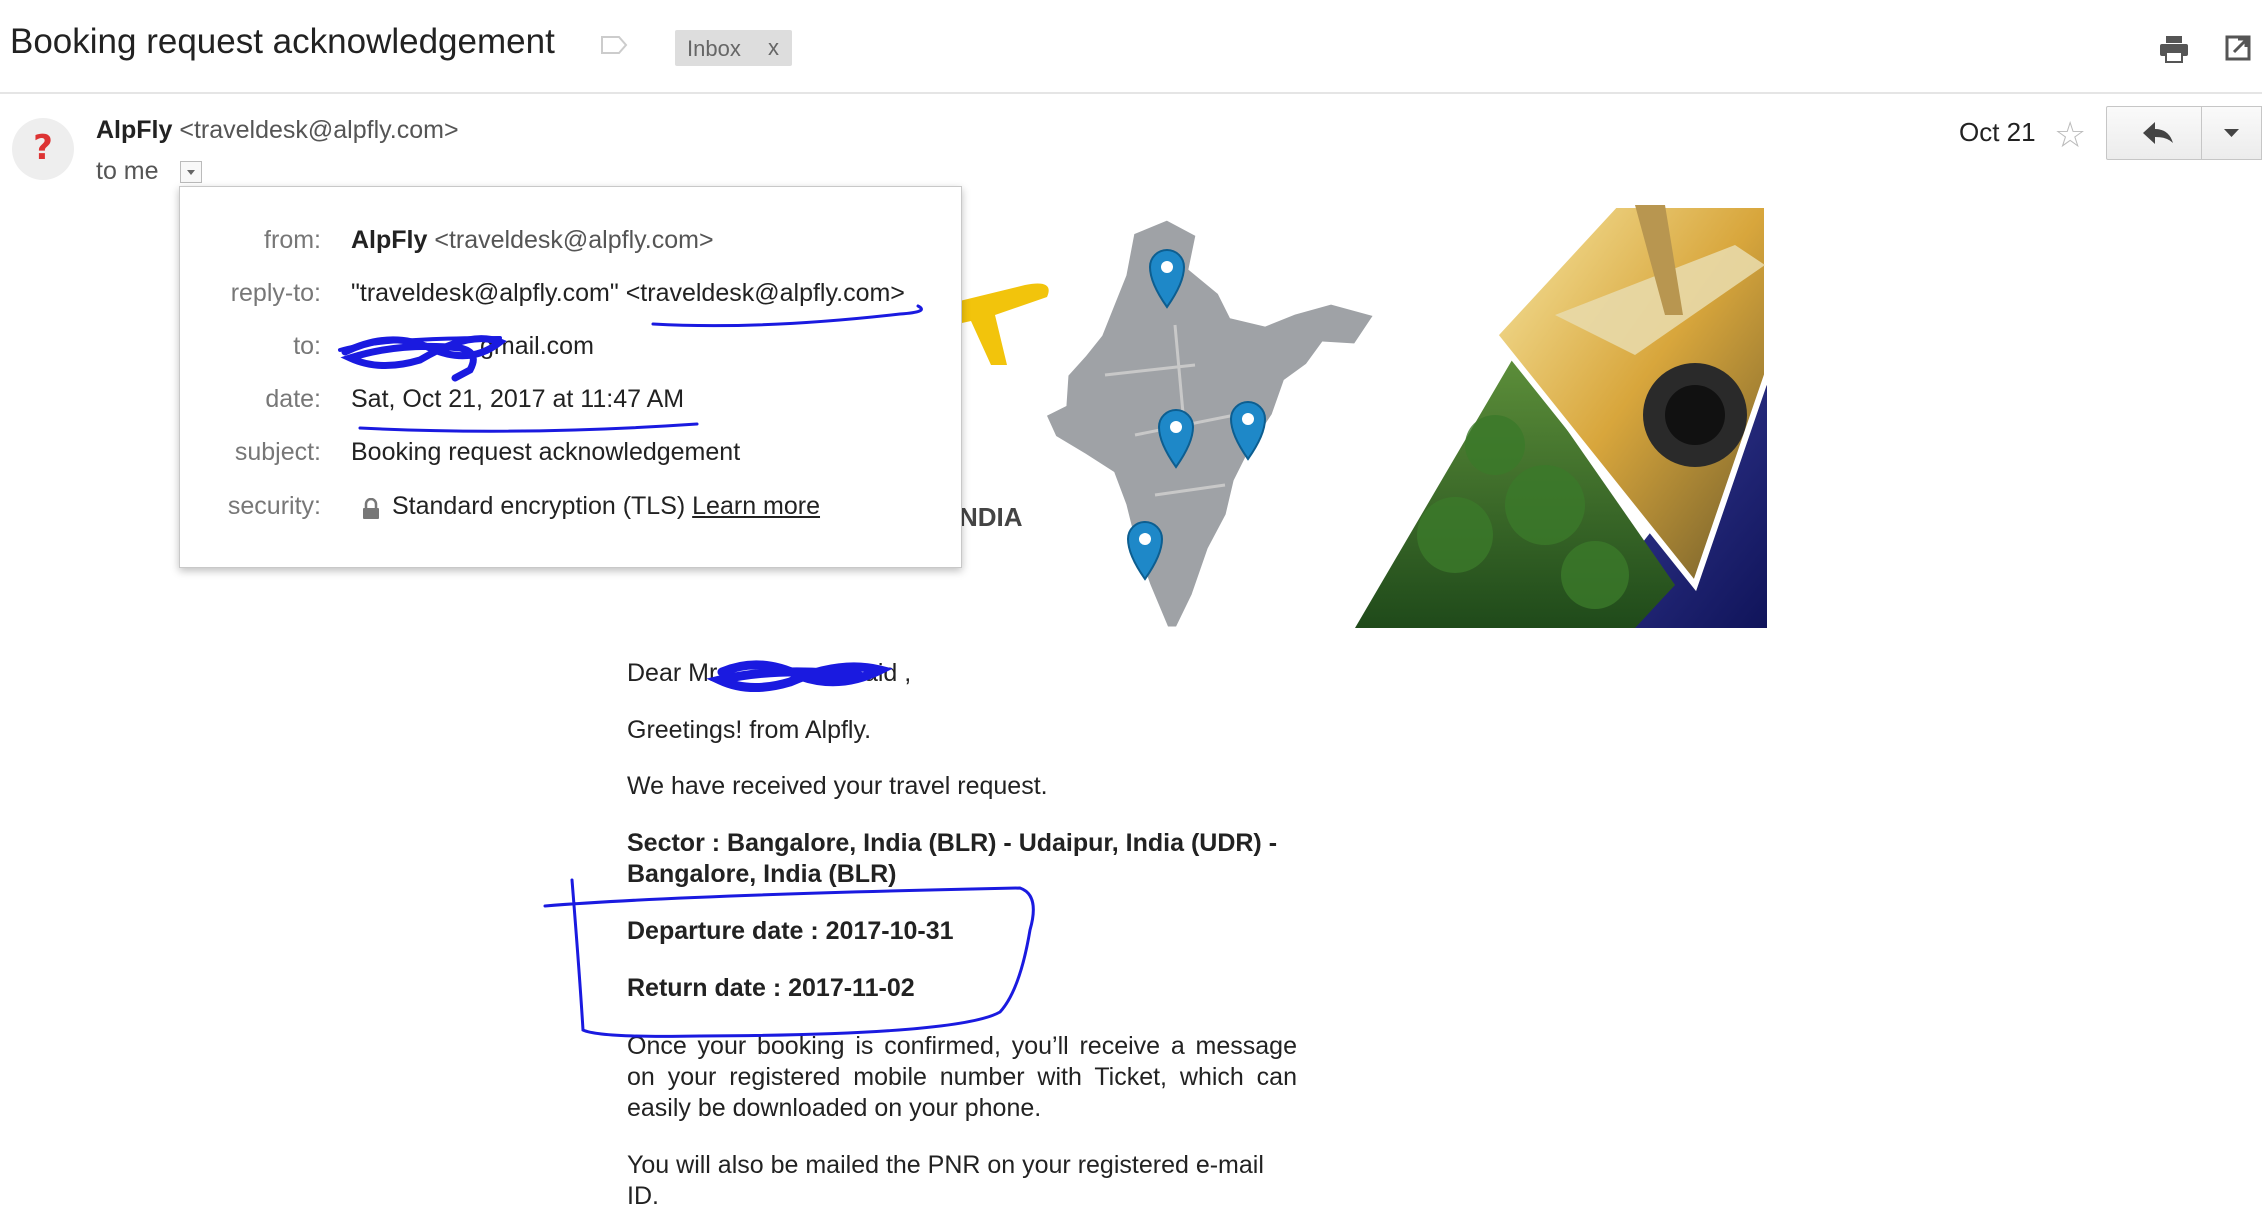 This screenshot has height=1231, width=2262. I want to click on header-divider, so click(1131, 93).